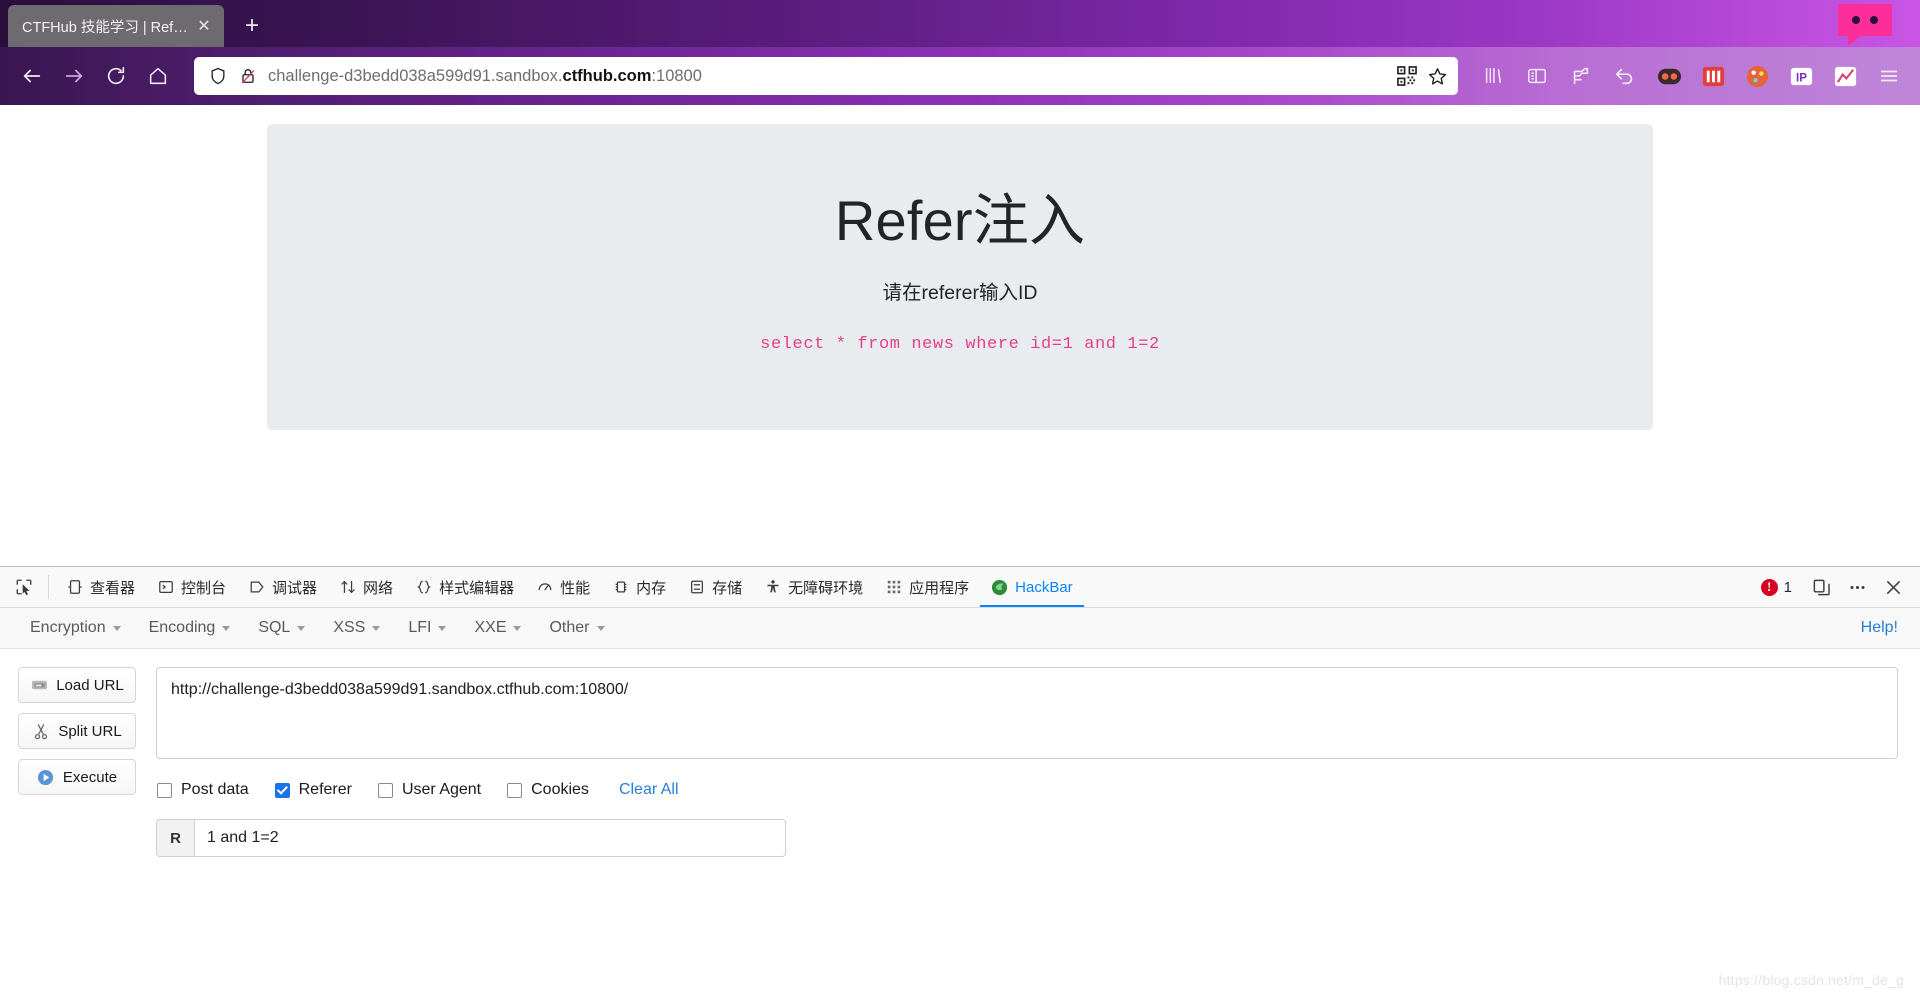 This screenshot has width=1920, height=998. I want to click on devtools-tab-application: 应用程序, so click(927, 587).